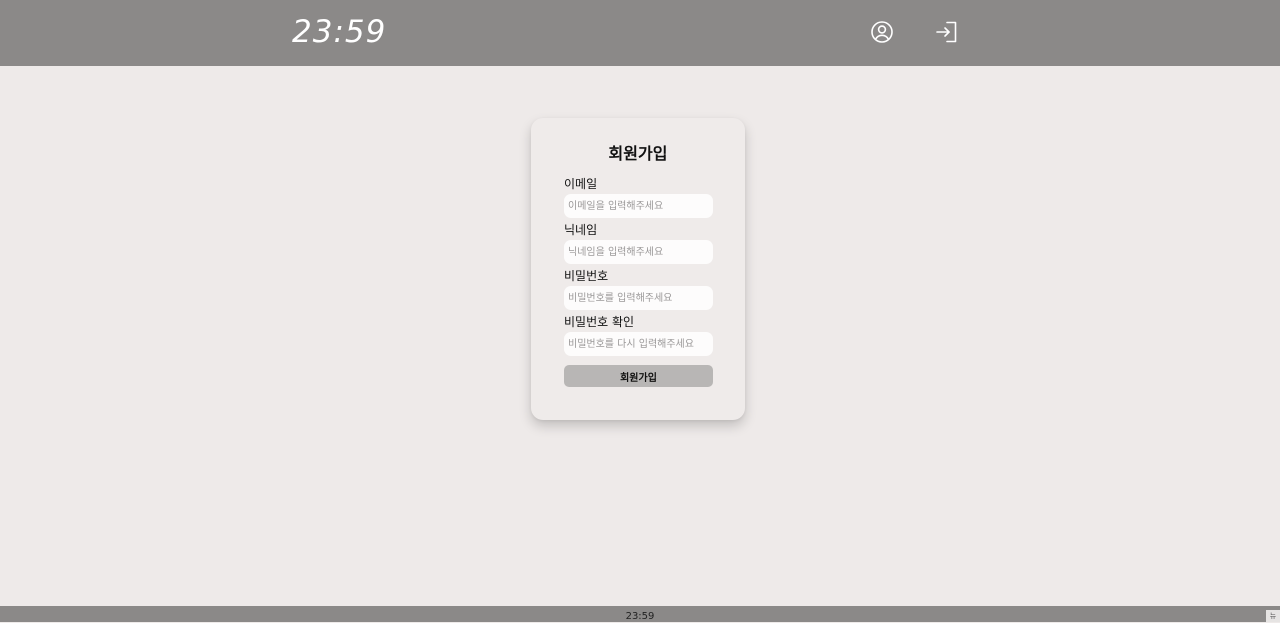  What do you see at coordinates (638, 269) in the screenshot?
I see `signup-card: 회원가입 이메일 닉네임 비밀번호 비밀번호 확인 회원가입` at bounding box center [638, 269].